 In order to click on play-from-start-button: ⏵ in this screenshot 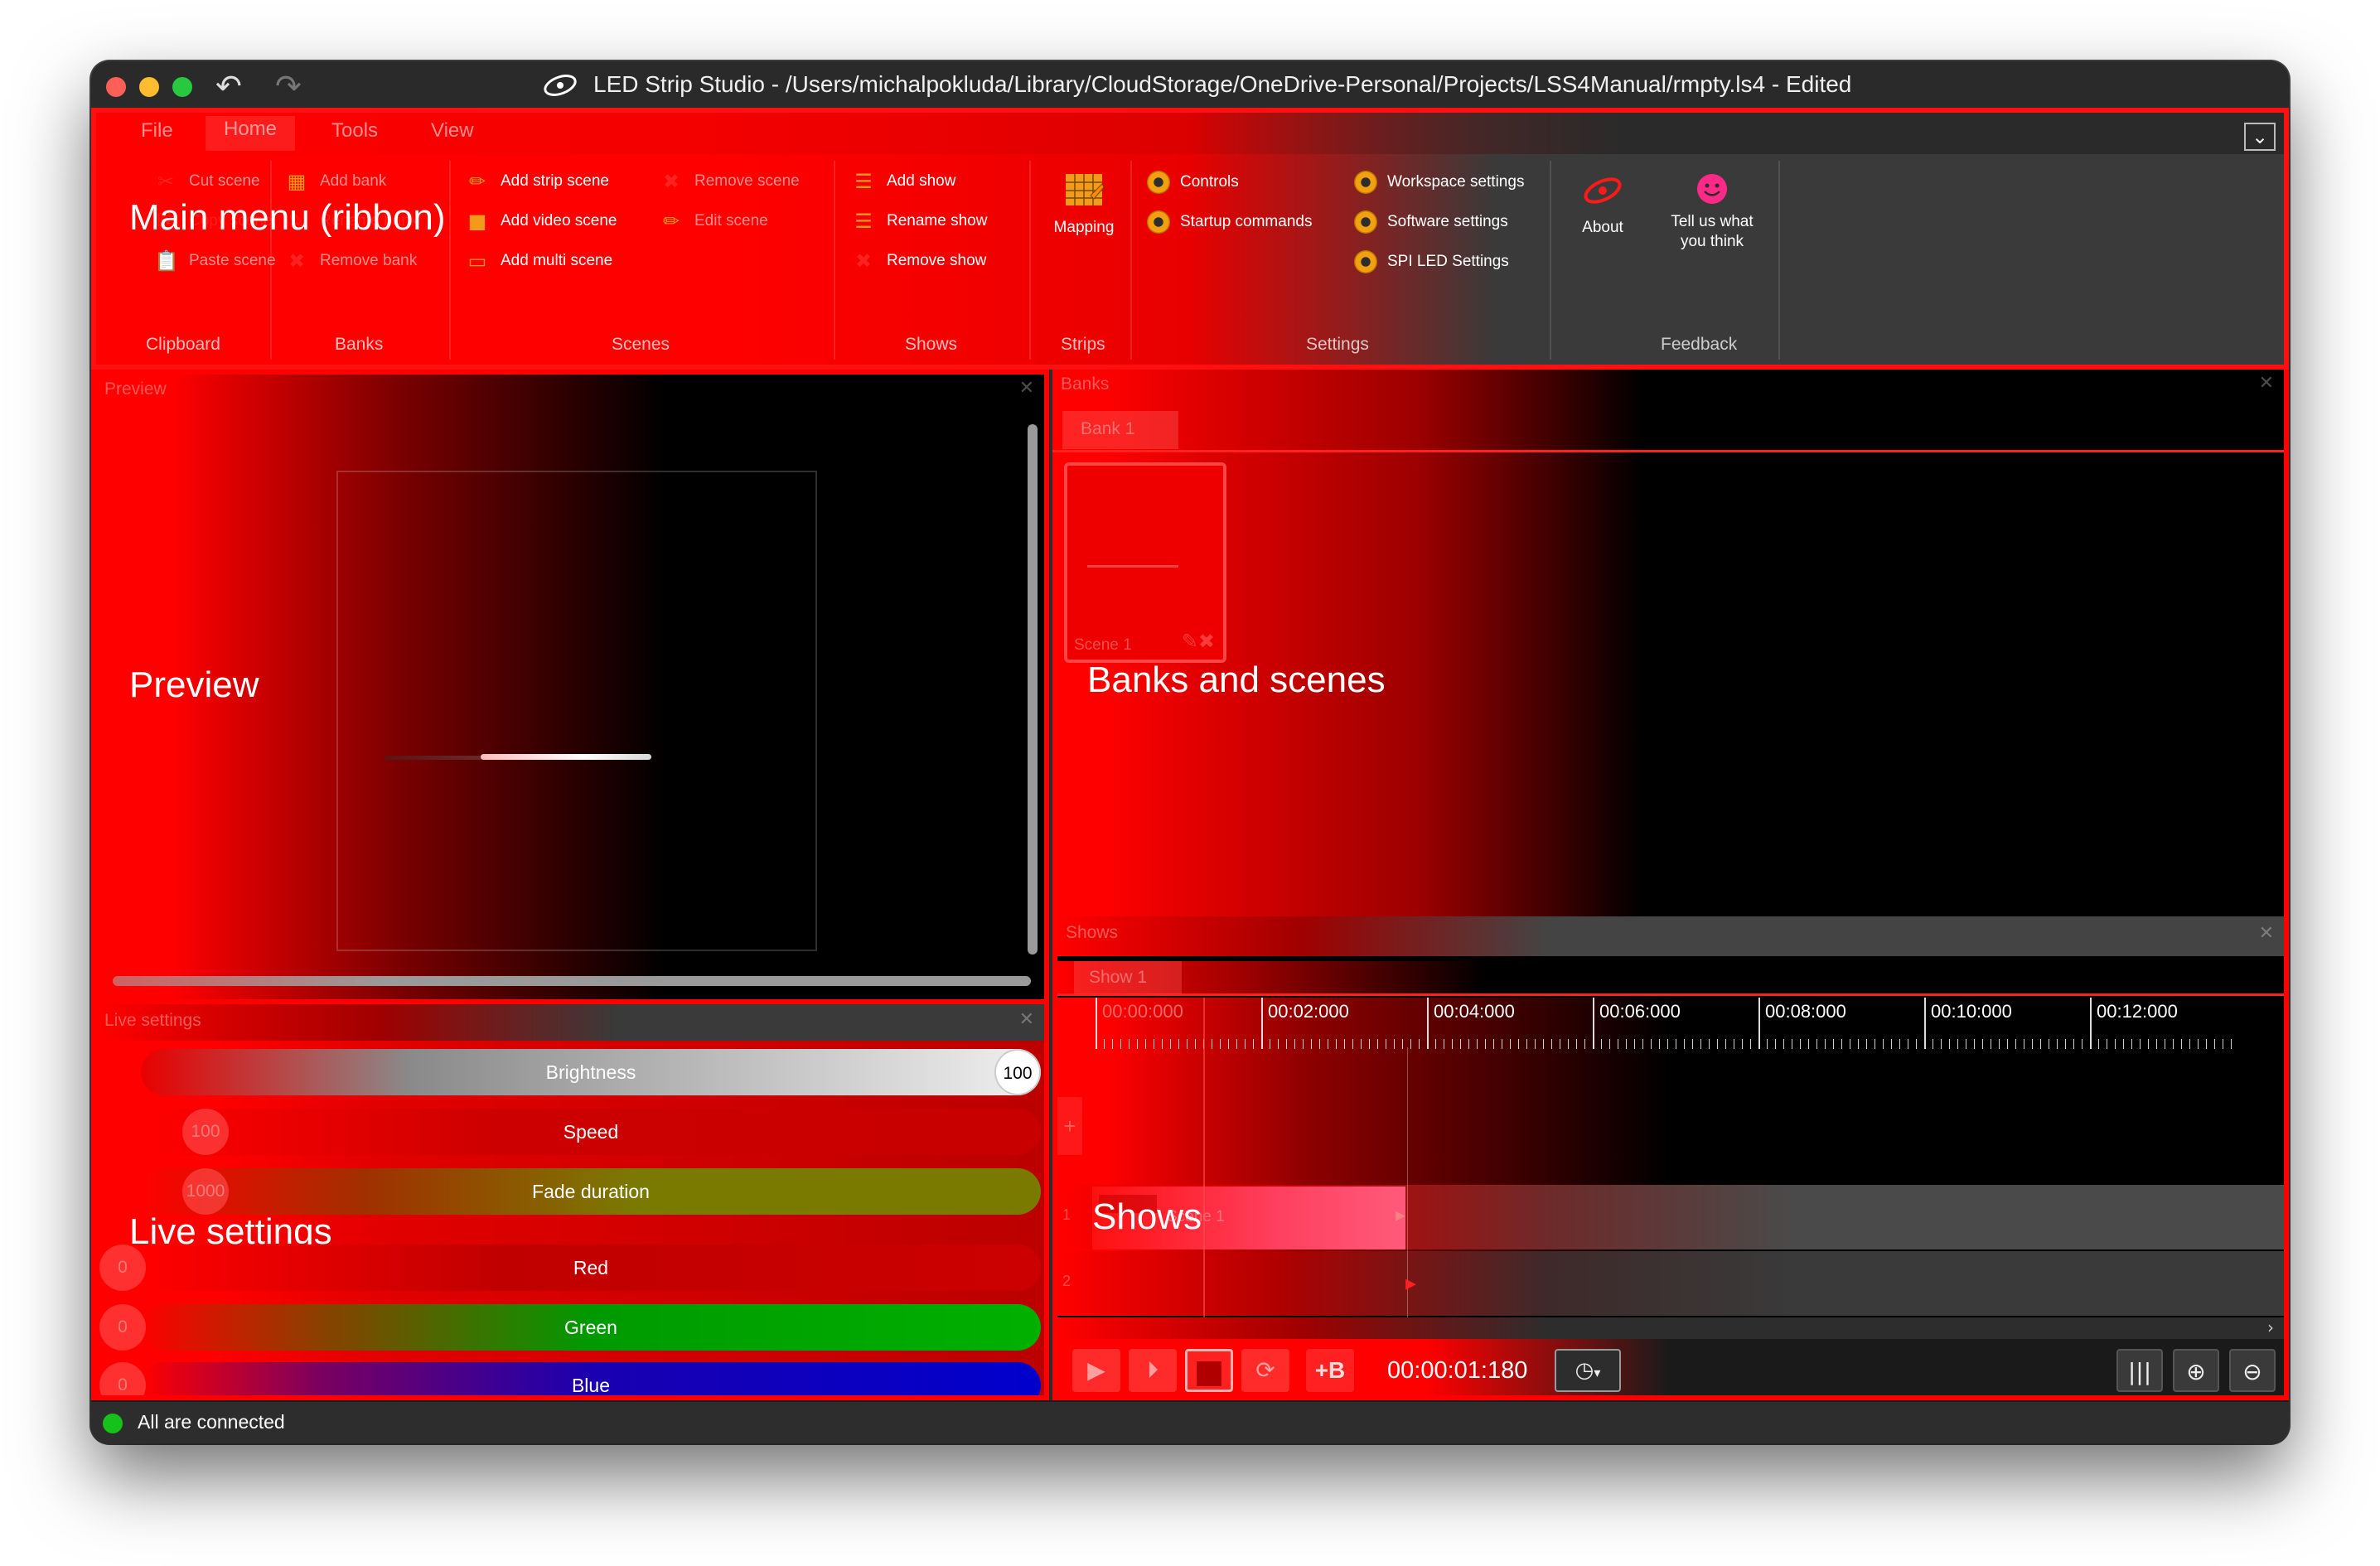, I will do `click(1153, 1370)`.